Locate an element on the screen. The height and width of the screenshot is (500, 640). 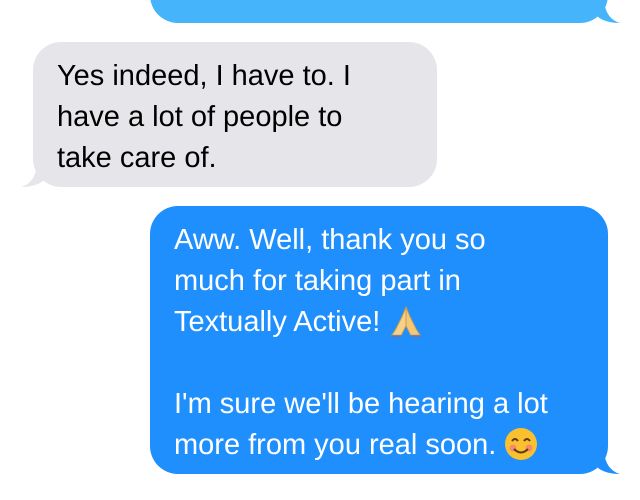
message-text: Aww. Well, thank you so much for taking part in Textually Active! is located at coordinates (330, 282).